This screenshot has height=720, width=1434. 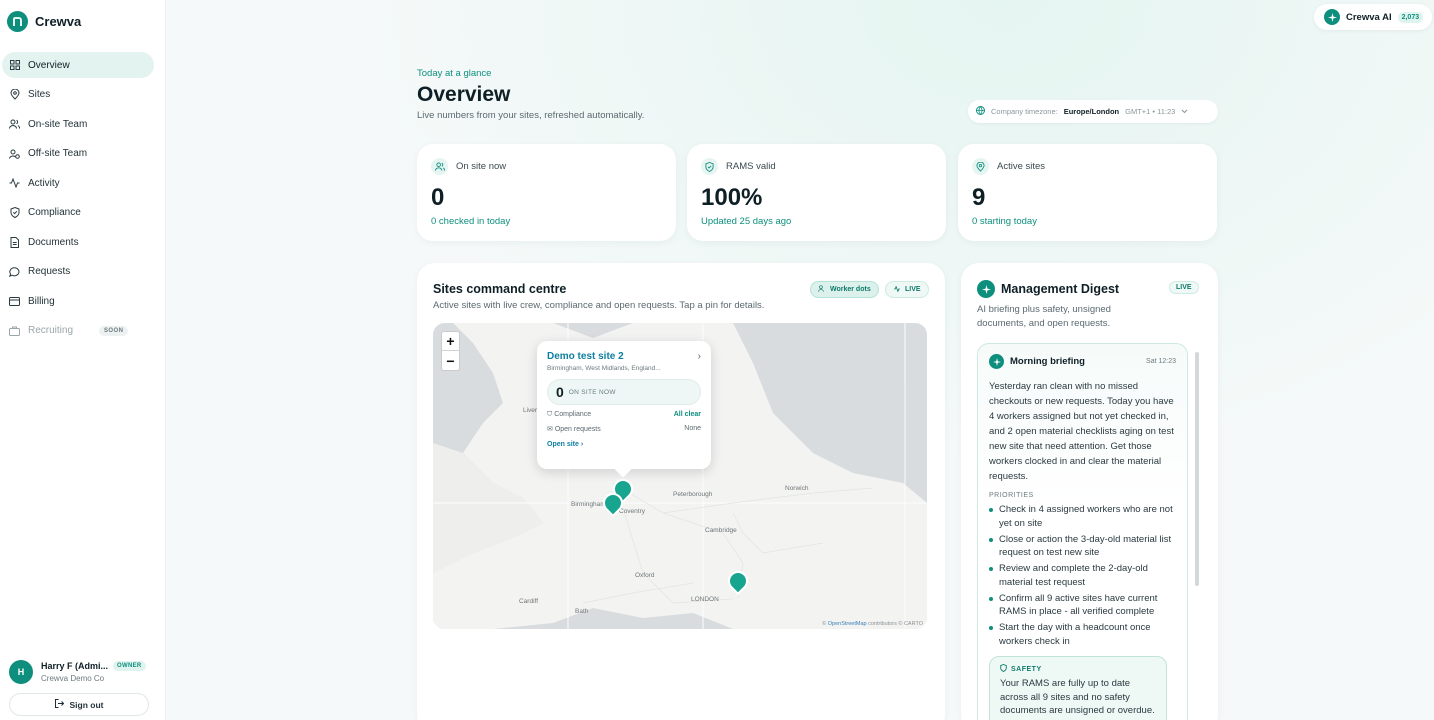 I want to click on sidebar-item-label: Off-site Team, so click(x=58, y=153).